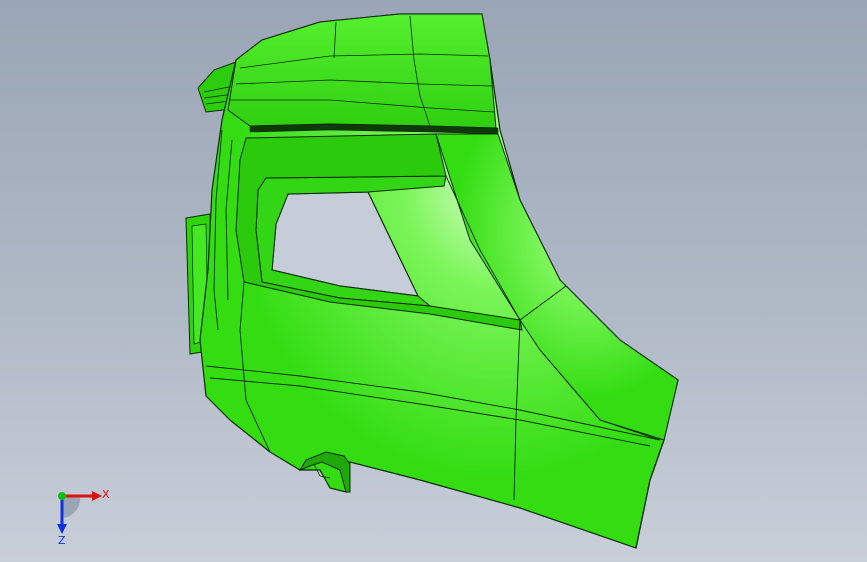 The width and height of the screenshot is (867, 562). Describe the element at coordinates (97, 496) in the screenshot. I see `x-axis-arrow` at that location.